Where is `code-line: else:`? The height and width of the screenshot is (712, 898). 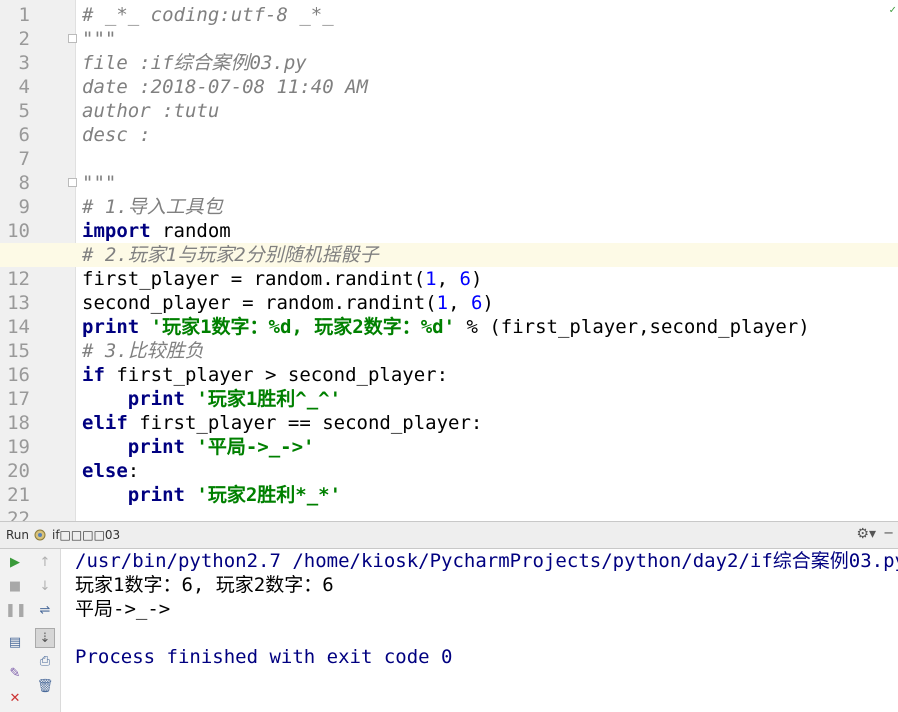 code-line: else: is located at coordinates (449, 471).